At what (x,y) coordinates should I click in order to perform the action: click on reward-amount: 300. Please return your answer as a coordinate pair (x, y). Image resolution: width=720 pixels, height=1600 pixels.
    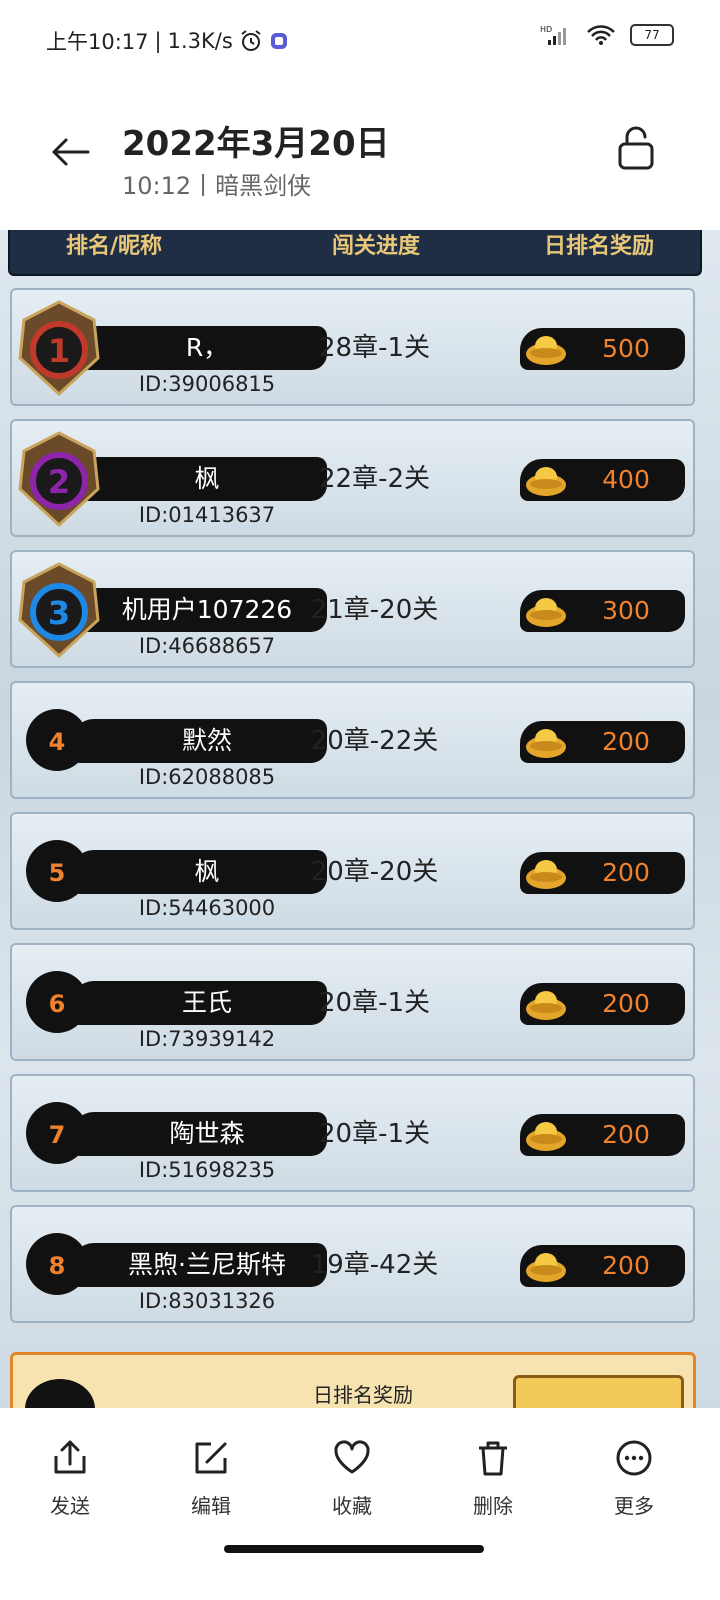
    Looking at the image, I should click on (626, 610).